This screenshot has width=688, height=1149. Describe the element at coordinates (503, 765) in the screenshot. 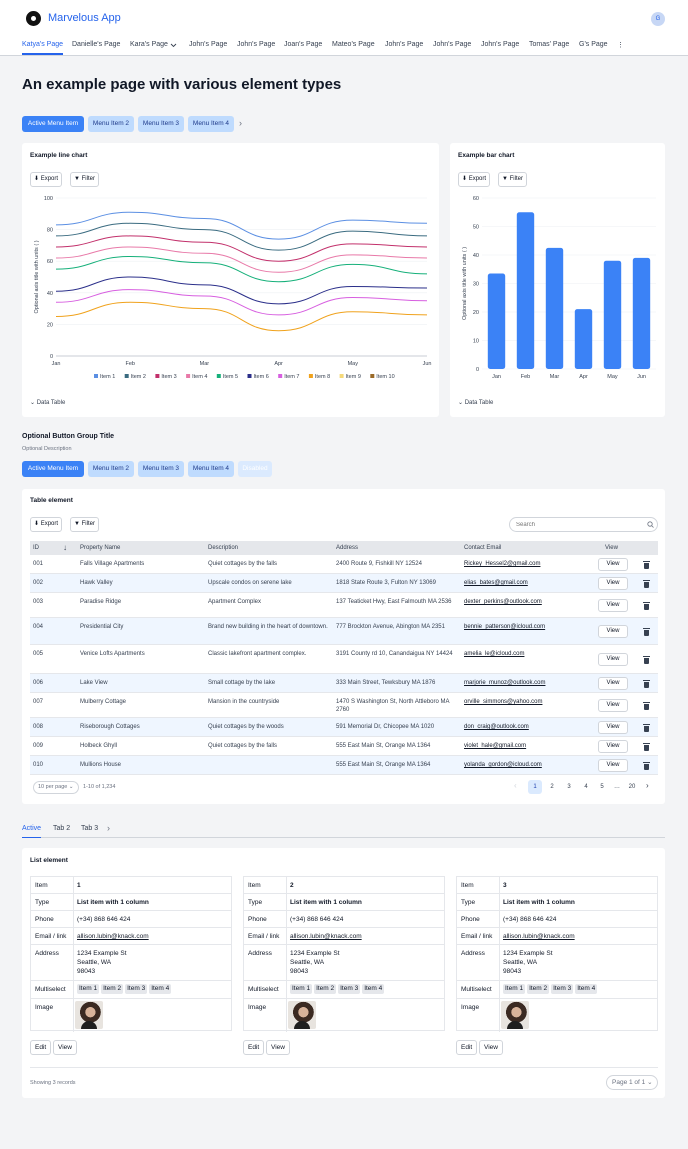

I see `cell-contact-email: yolanda_gordon@icloud.com` at that location.